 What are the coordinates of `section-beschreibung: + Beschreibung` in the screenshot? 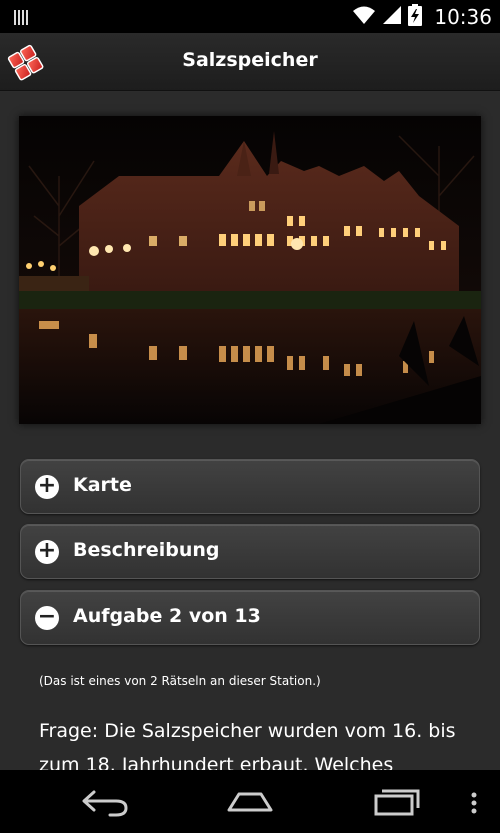 It's located at (250, 551).